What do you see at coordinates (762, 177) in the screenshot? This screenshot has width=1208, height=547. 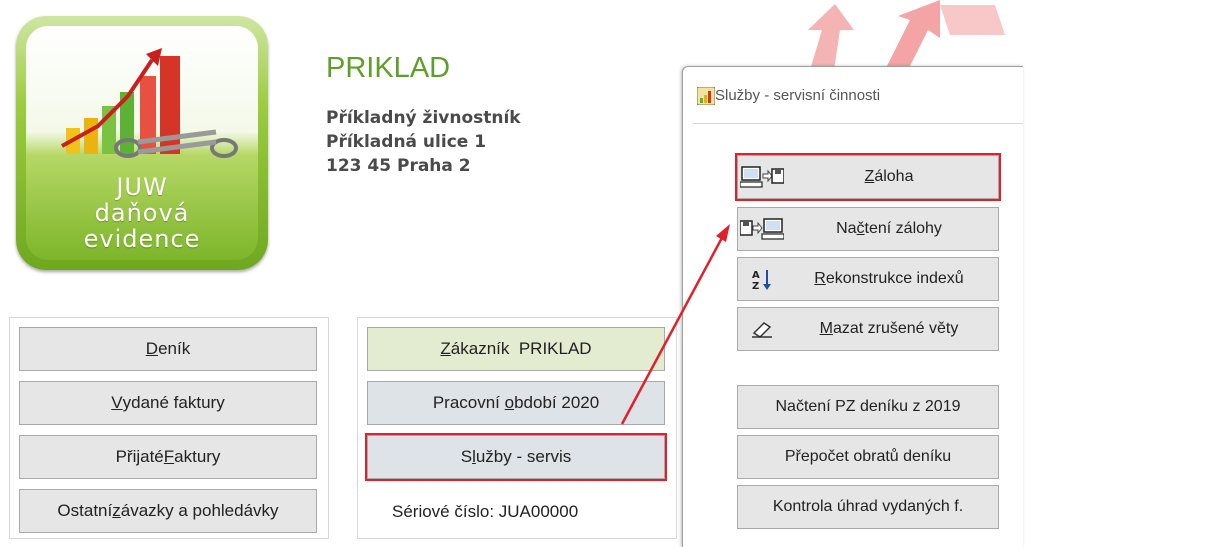 I see `pc-to-disk-icon` at bounding box center [762, 177].